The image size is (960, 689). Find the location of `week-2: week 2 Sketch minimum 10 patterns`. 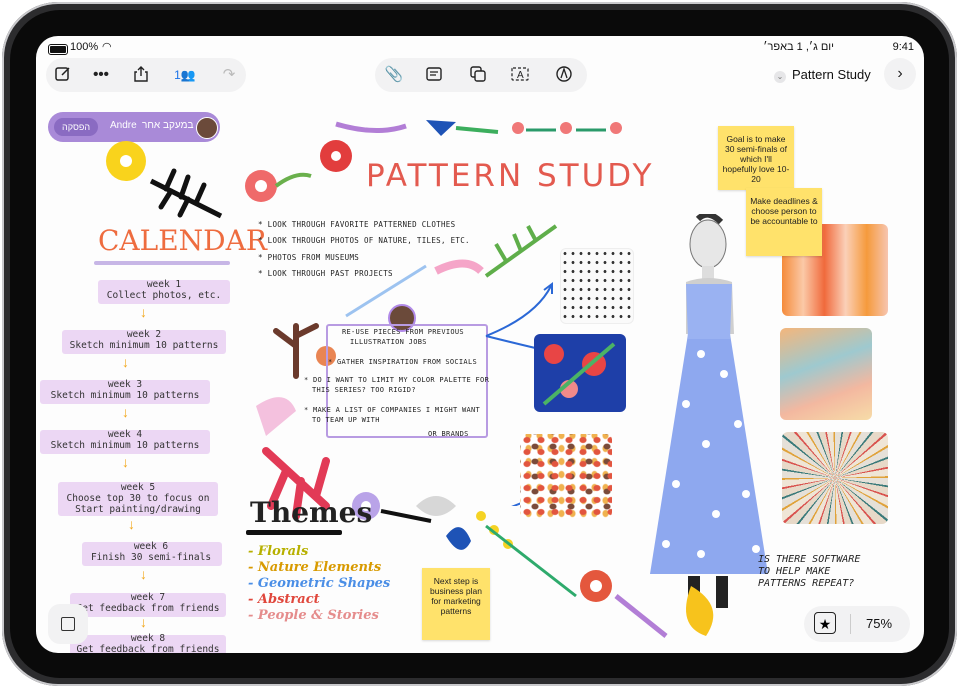

week-2: week 2 Sketch minimum 10 patterns is located at coordinates (144, 340).